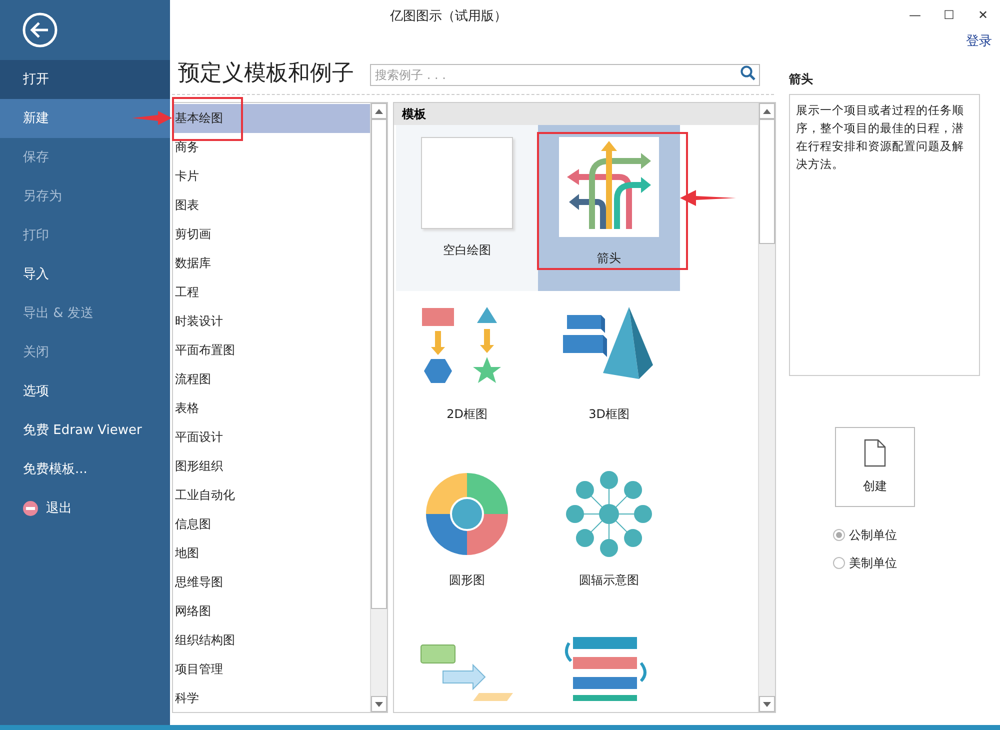  Describe the element at coordinates (85, 274) in the screenshot. I see `sidebar-item: 导入` at that location.